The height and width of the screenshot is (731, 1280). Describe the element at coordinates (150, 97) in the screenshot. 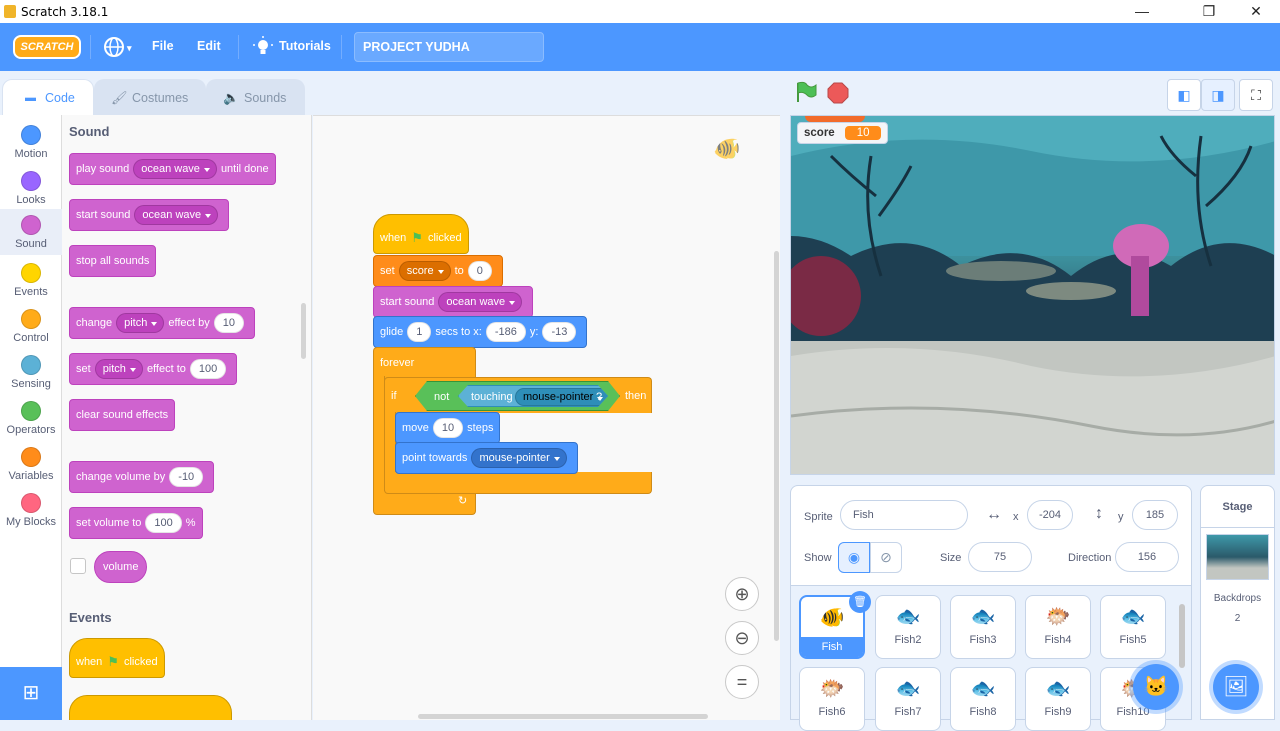

I see `tab-costumes: 🖌 Costumes` at that location.